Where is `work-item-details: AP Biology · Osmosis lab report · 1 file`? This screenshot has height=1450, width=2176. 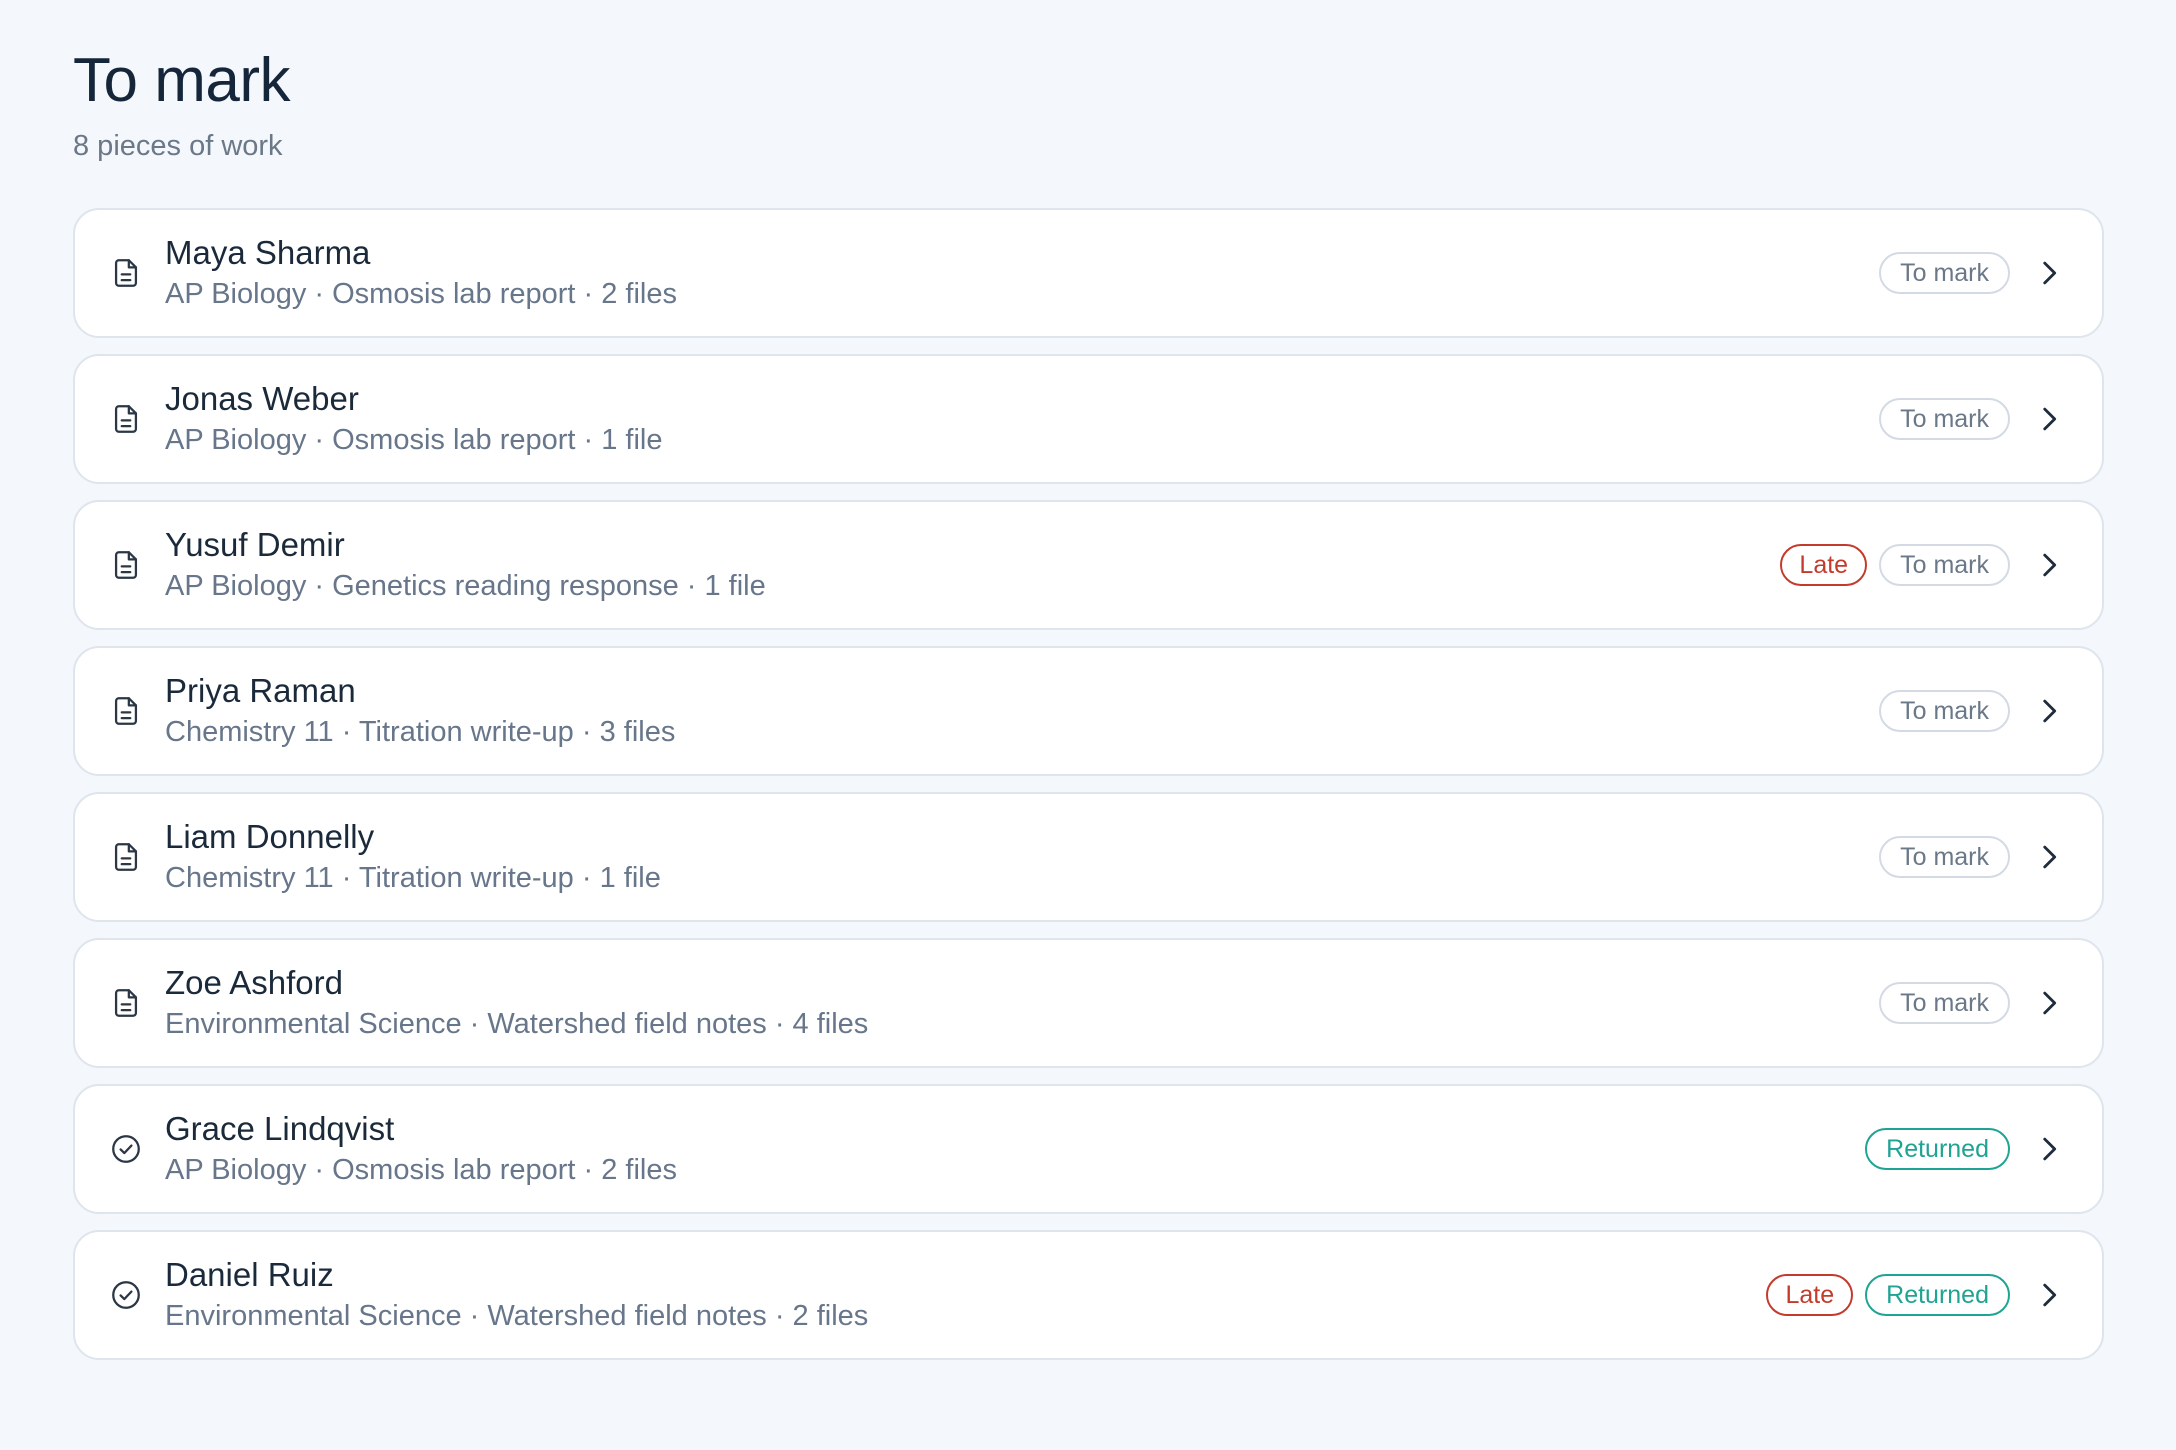
work-item-details: AP Biology · Osmosis lab report · 1 file is located at coordinates (414, 440).